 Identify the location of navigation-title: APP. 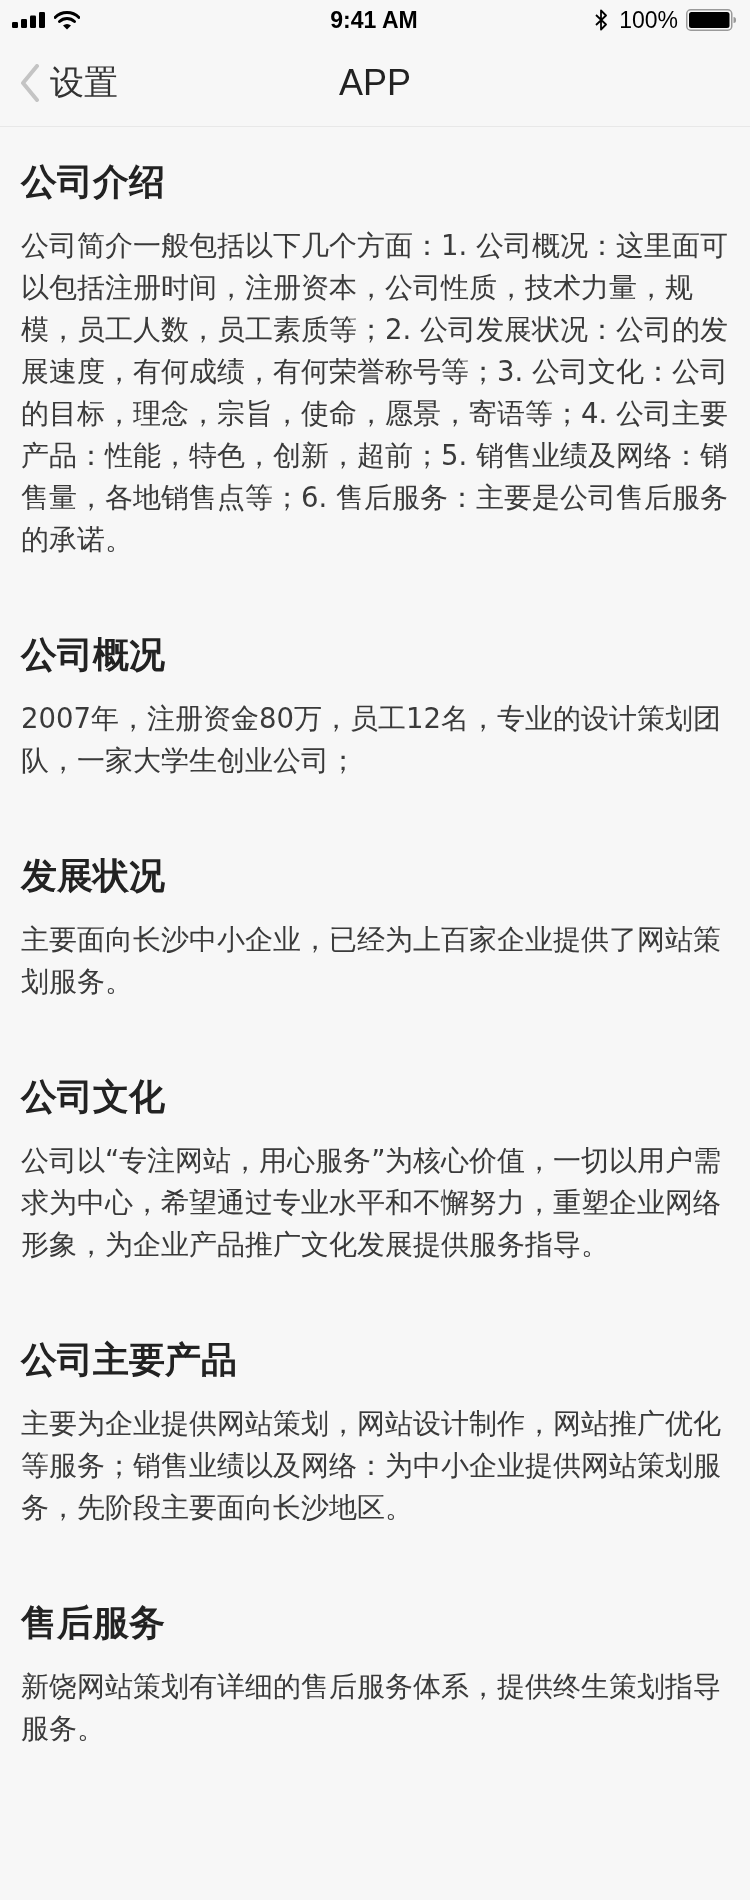
(374, 83).